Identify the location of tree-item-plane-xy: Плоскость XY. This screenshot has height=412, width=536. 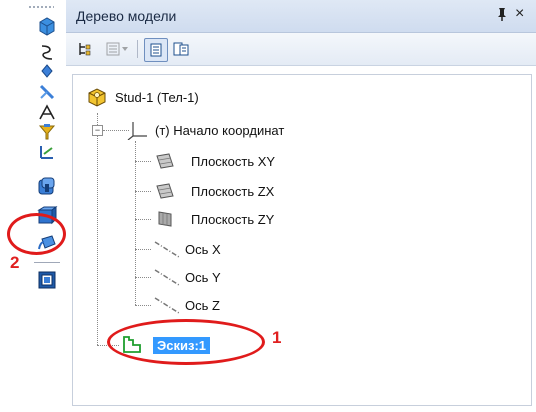
(214, 161).